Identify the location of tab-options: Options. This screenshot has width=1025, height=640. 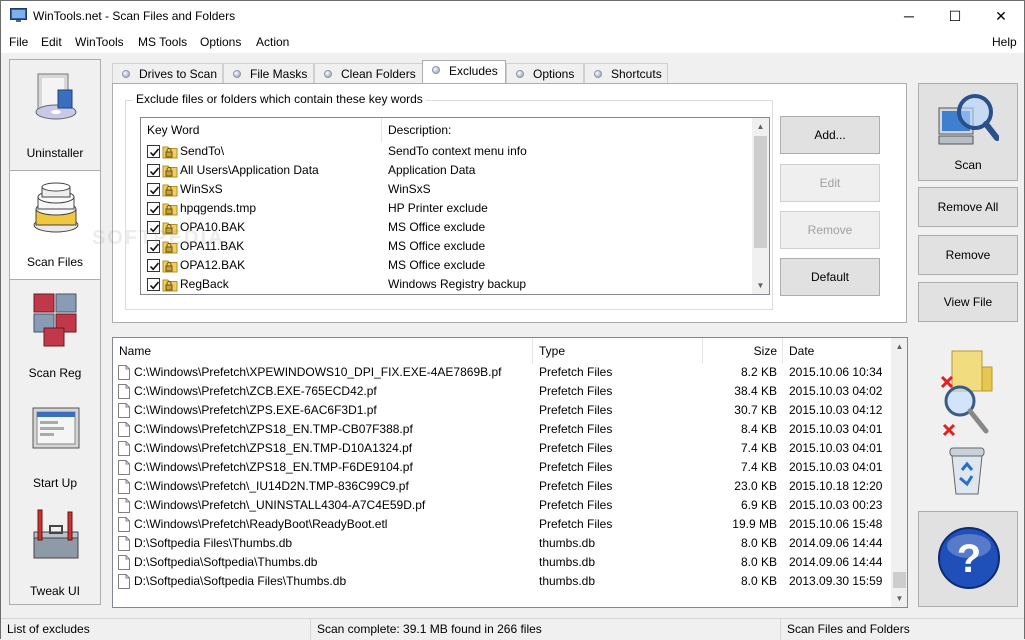
(545, 73).